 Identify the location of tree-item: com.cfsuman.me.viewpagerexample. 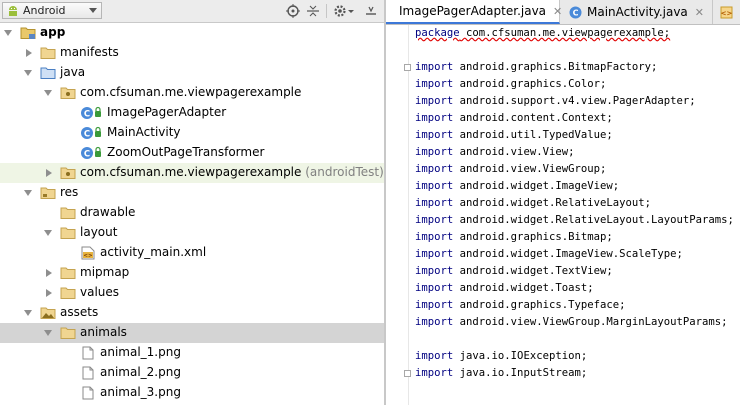
(192, 93).